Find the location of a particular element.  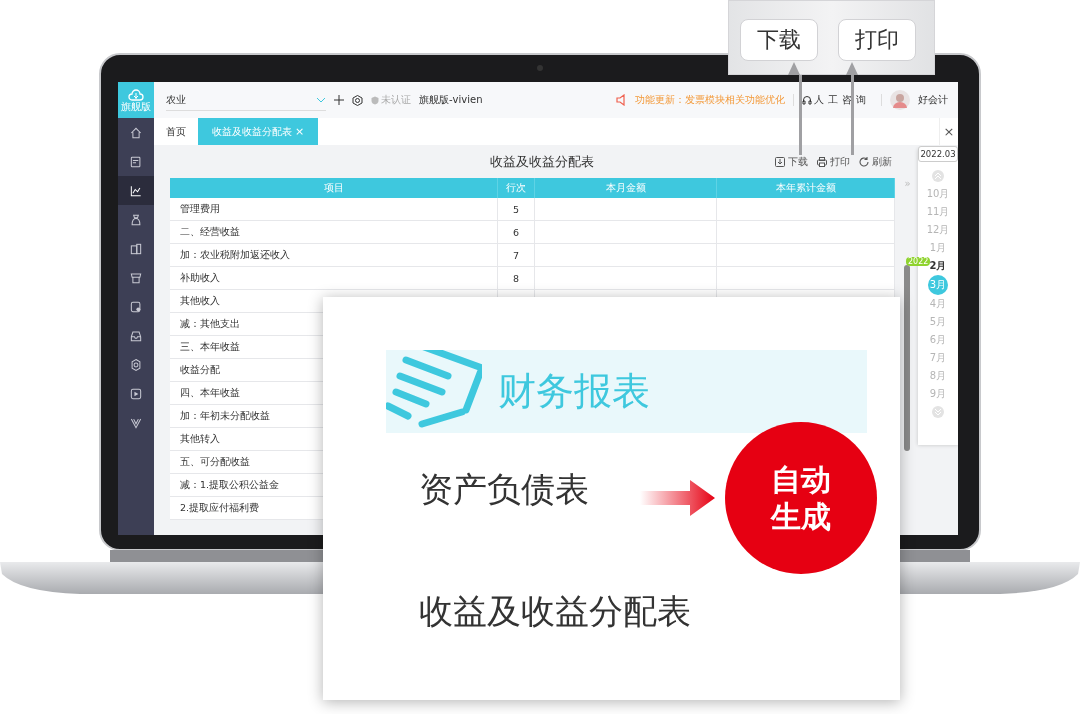

app-logo: 旗舰版 is located at coordinates (136, 100).